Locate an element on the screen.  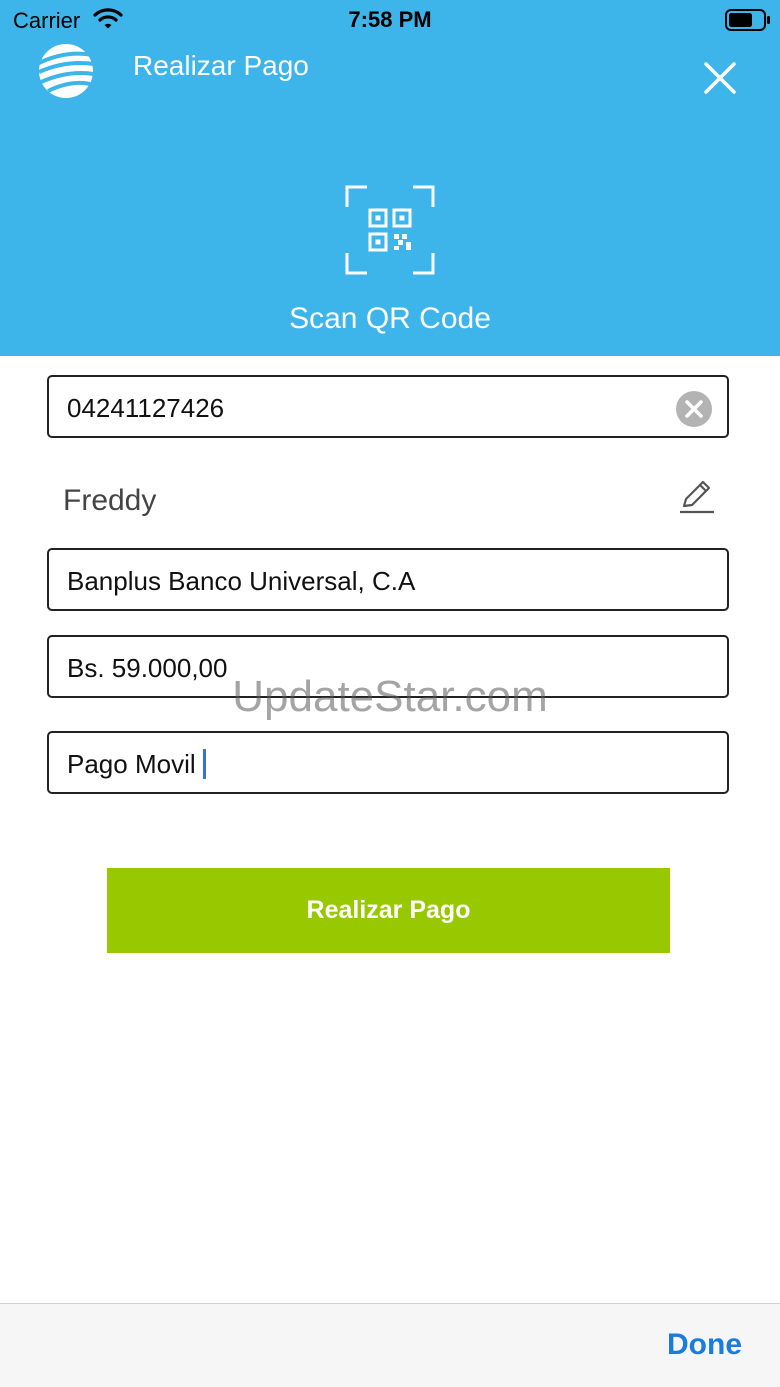
edit-name-button is located at coordinates (697, 496).